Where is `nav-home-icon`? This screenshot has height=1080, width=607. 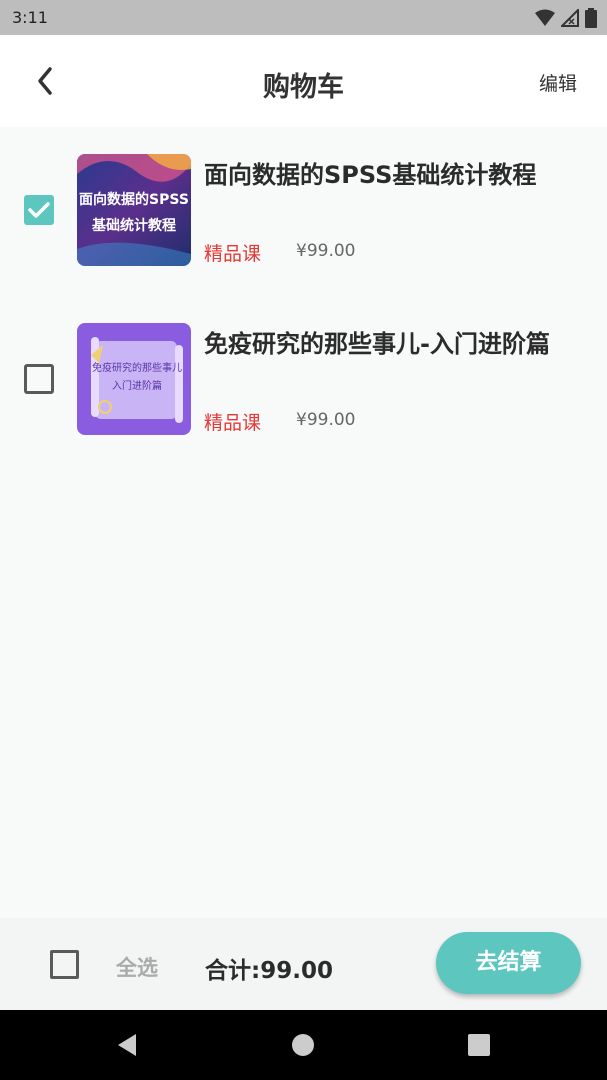 nav-home-icon is located at coordinates (303, 1045).